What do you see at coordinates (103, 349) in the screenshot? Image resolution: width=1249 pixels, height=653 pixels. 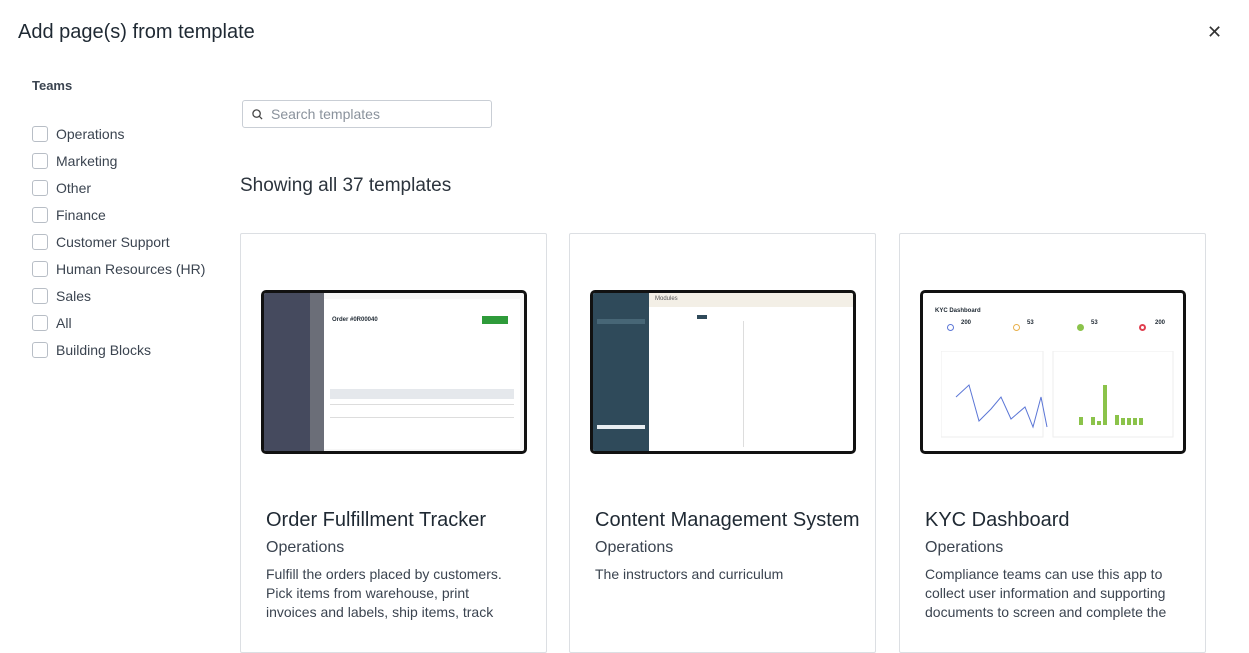 I see `filter-label: Building Blocks` at bounding box center [103, 349].